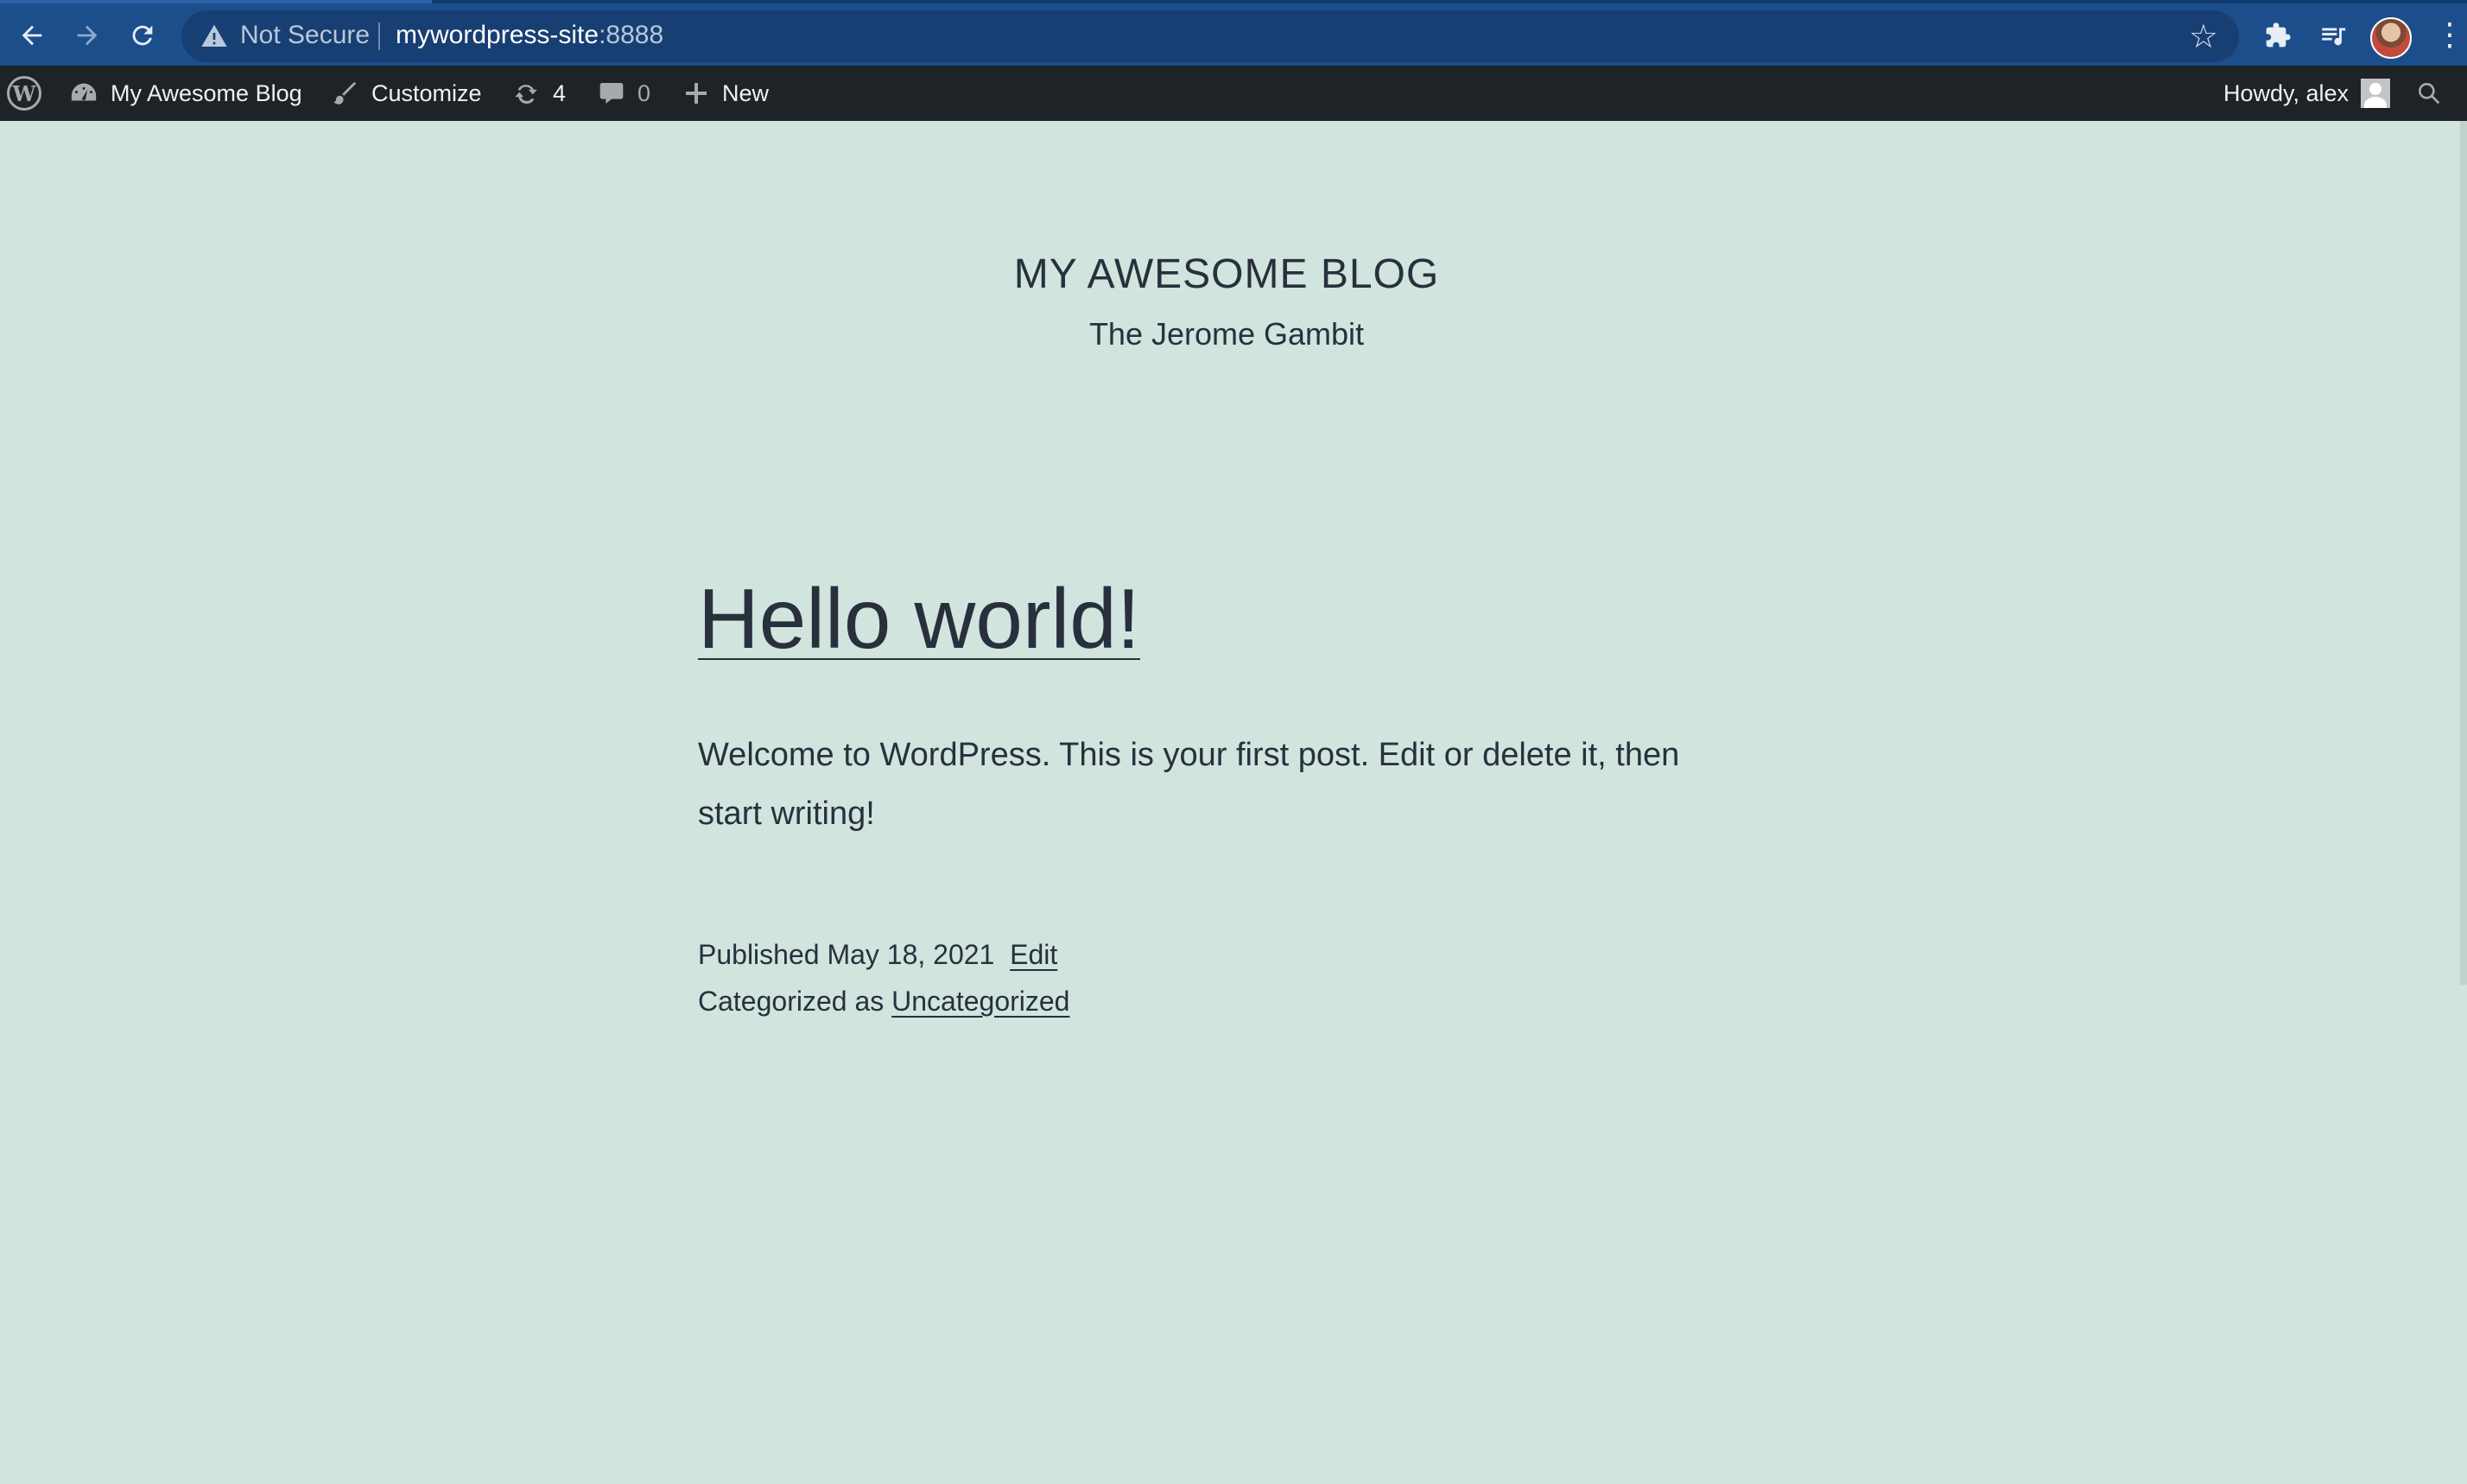 This screenshot has width=2467, height=1484. Describe the element at coordinates (791, 1001) in the screenshot. I see `categorized-prefix: Categorized as` at that location.